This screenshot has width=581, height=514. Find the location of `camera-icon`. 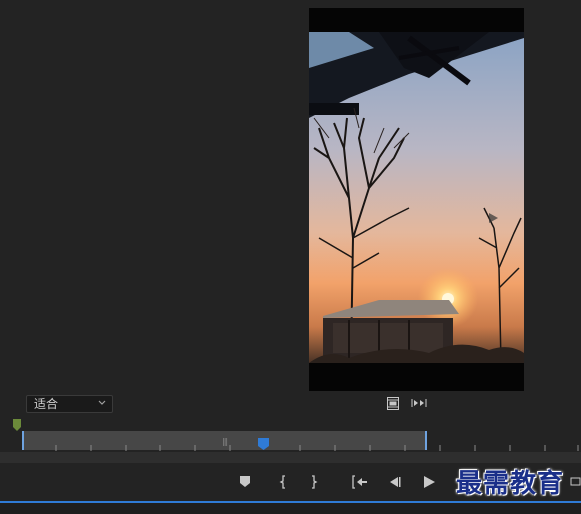

camera-icon is located at coordinates (575, 481).